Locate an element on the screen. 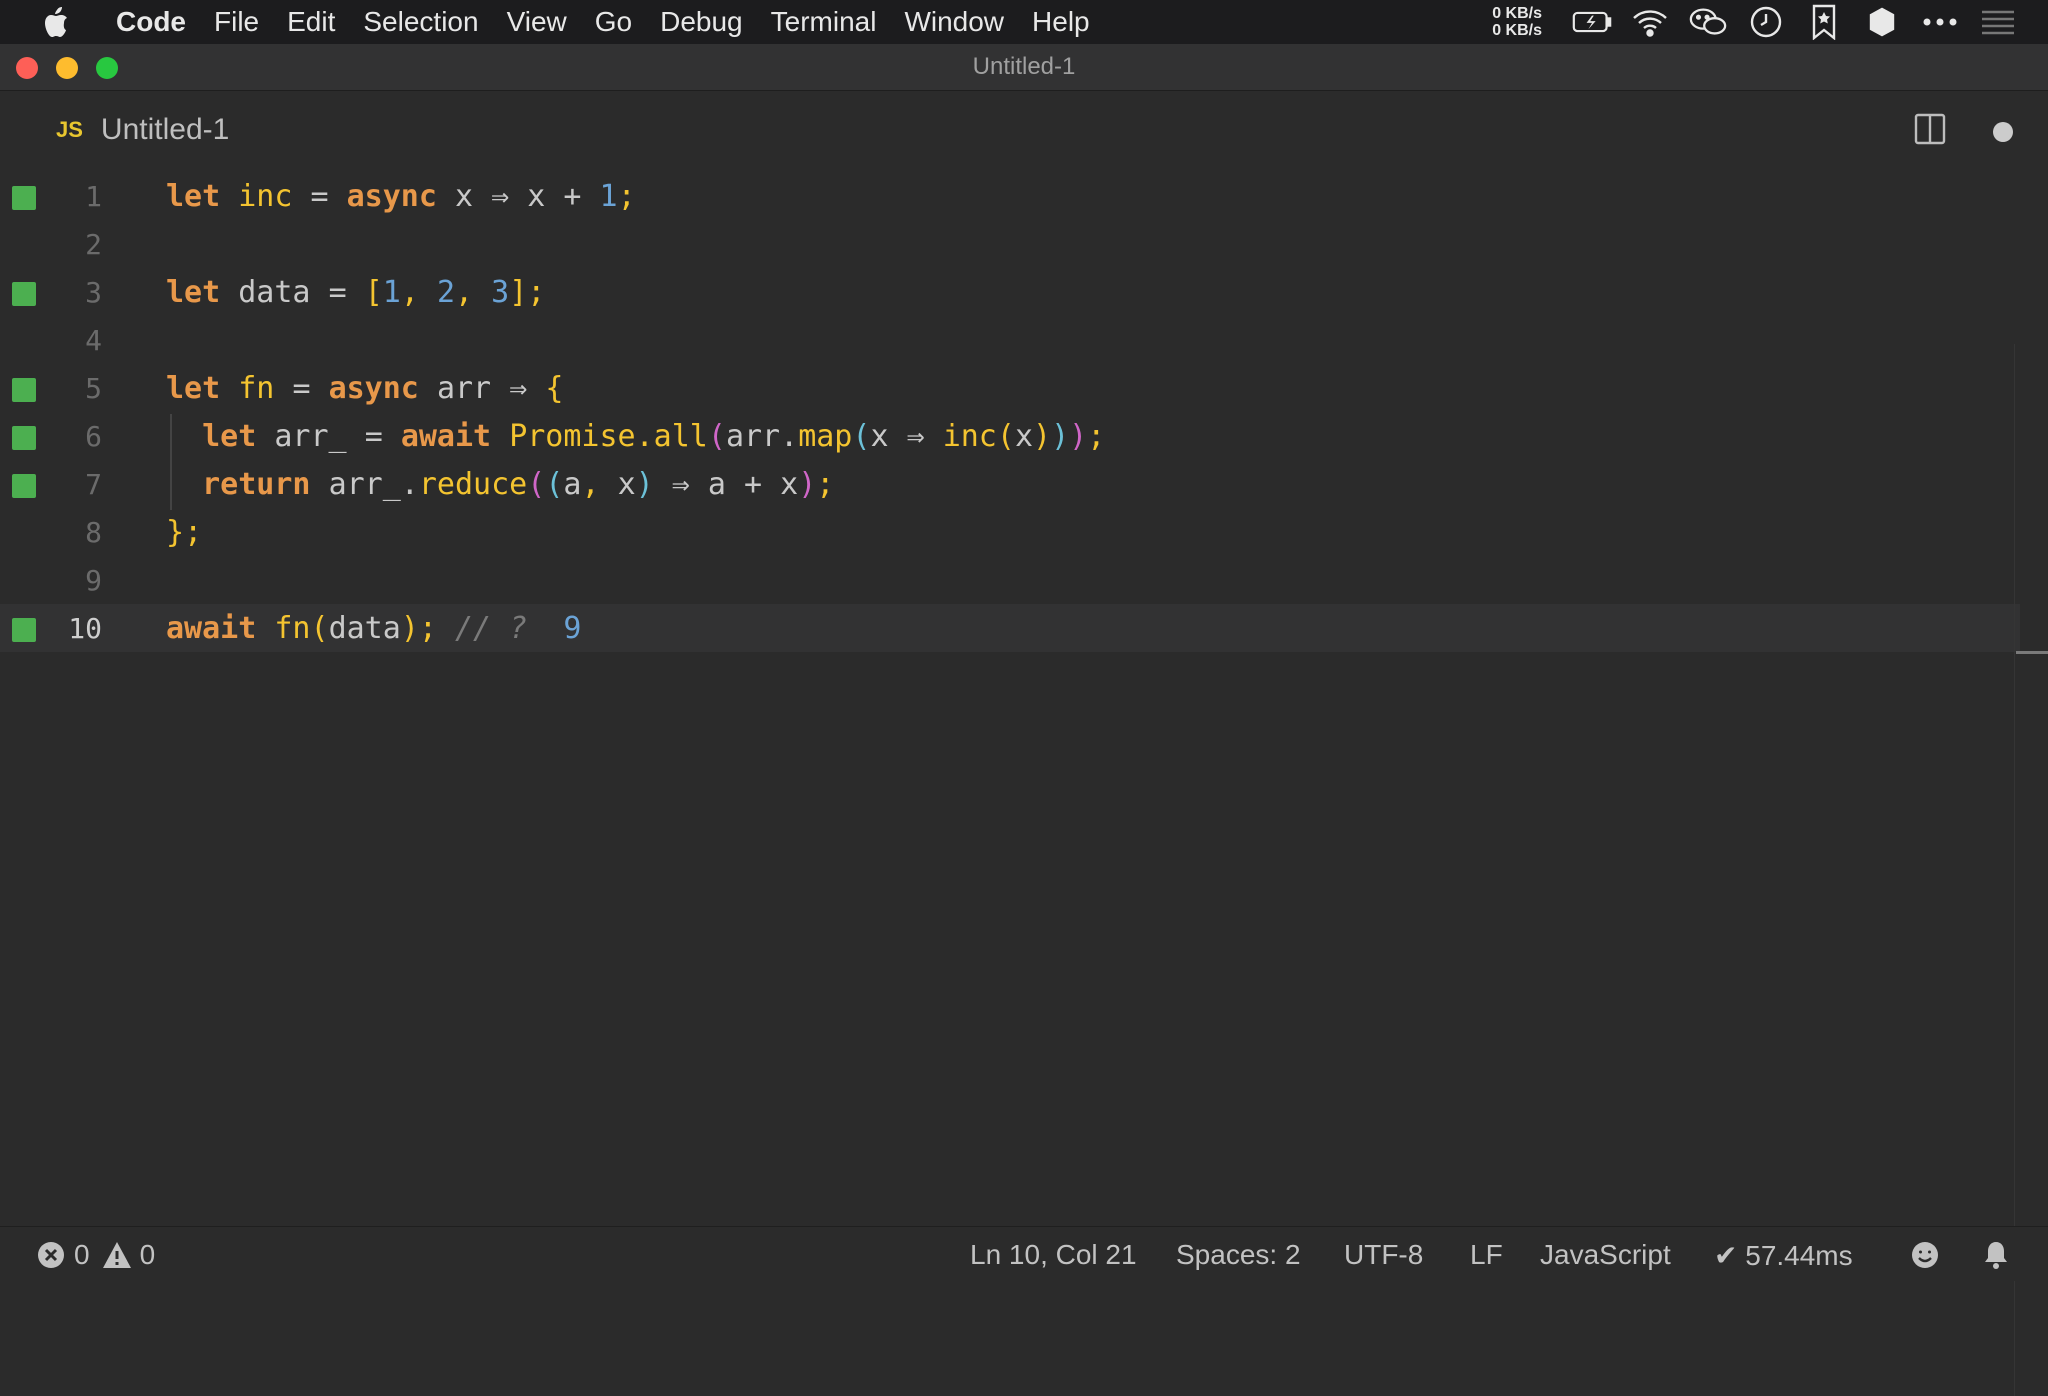 The height and width of the screenshot is (1396, 2048). menu-help: Help is located at coordinates (1061, 22).